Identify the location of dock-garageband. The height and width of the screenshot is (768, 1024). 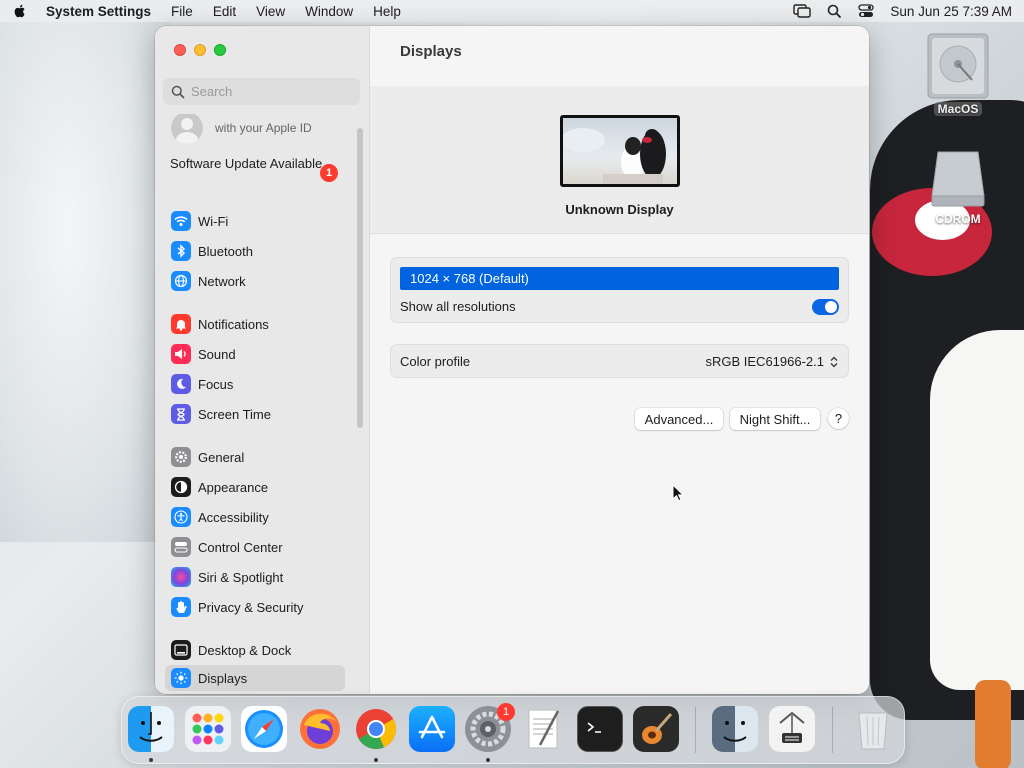
(656, 729).